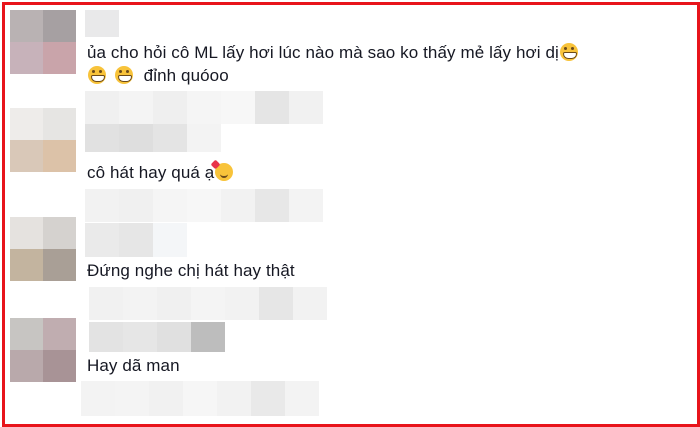 The height and width of the screenshot is (427, 700). I want to click on smiling-face-with-hearts-icon, so click(224, 172).